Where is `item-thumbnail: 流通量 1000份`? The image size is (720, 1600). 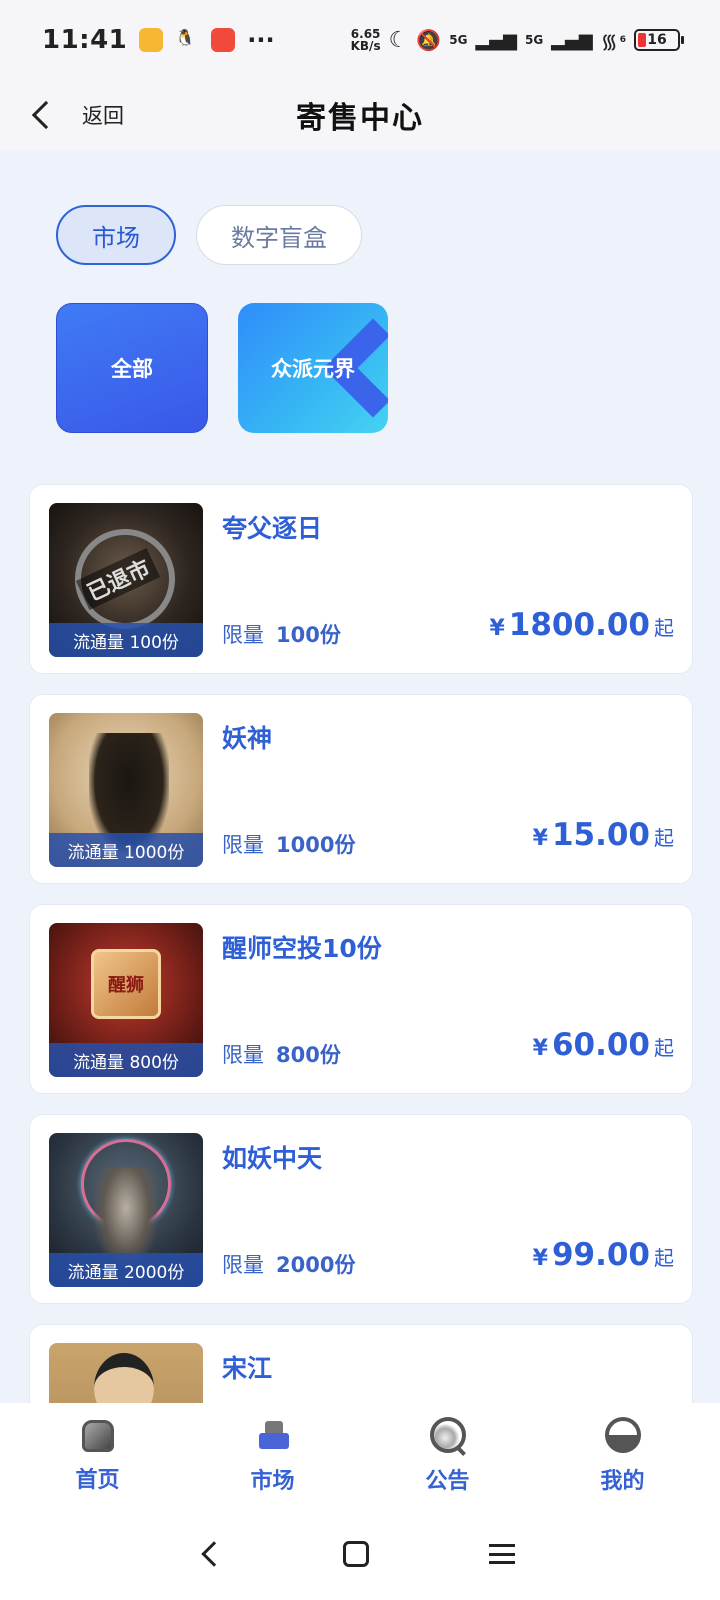 item-thumbnail: 流通量 1000份 is located at coordinates (126, 790).